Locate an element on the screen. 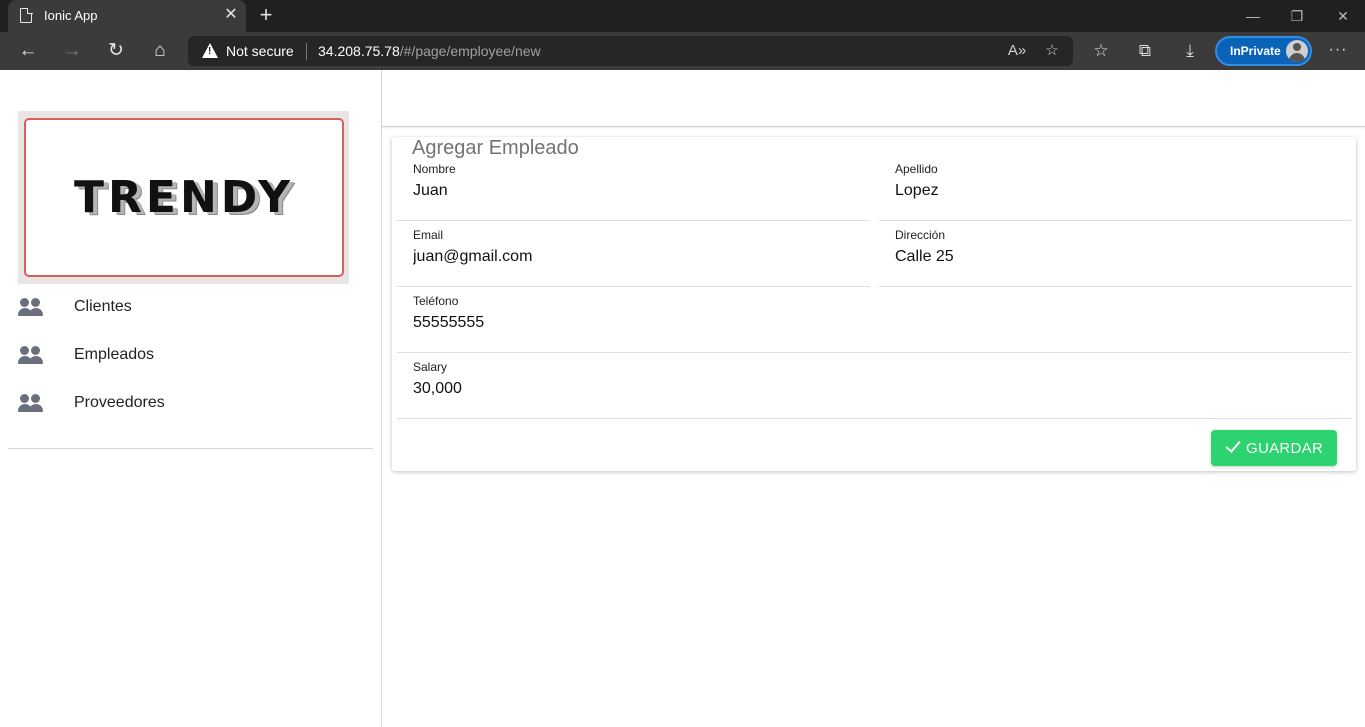 The image size is (1365, 727). menu-item-label: Empleados is located at coordinates (114, 354).